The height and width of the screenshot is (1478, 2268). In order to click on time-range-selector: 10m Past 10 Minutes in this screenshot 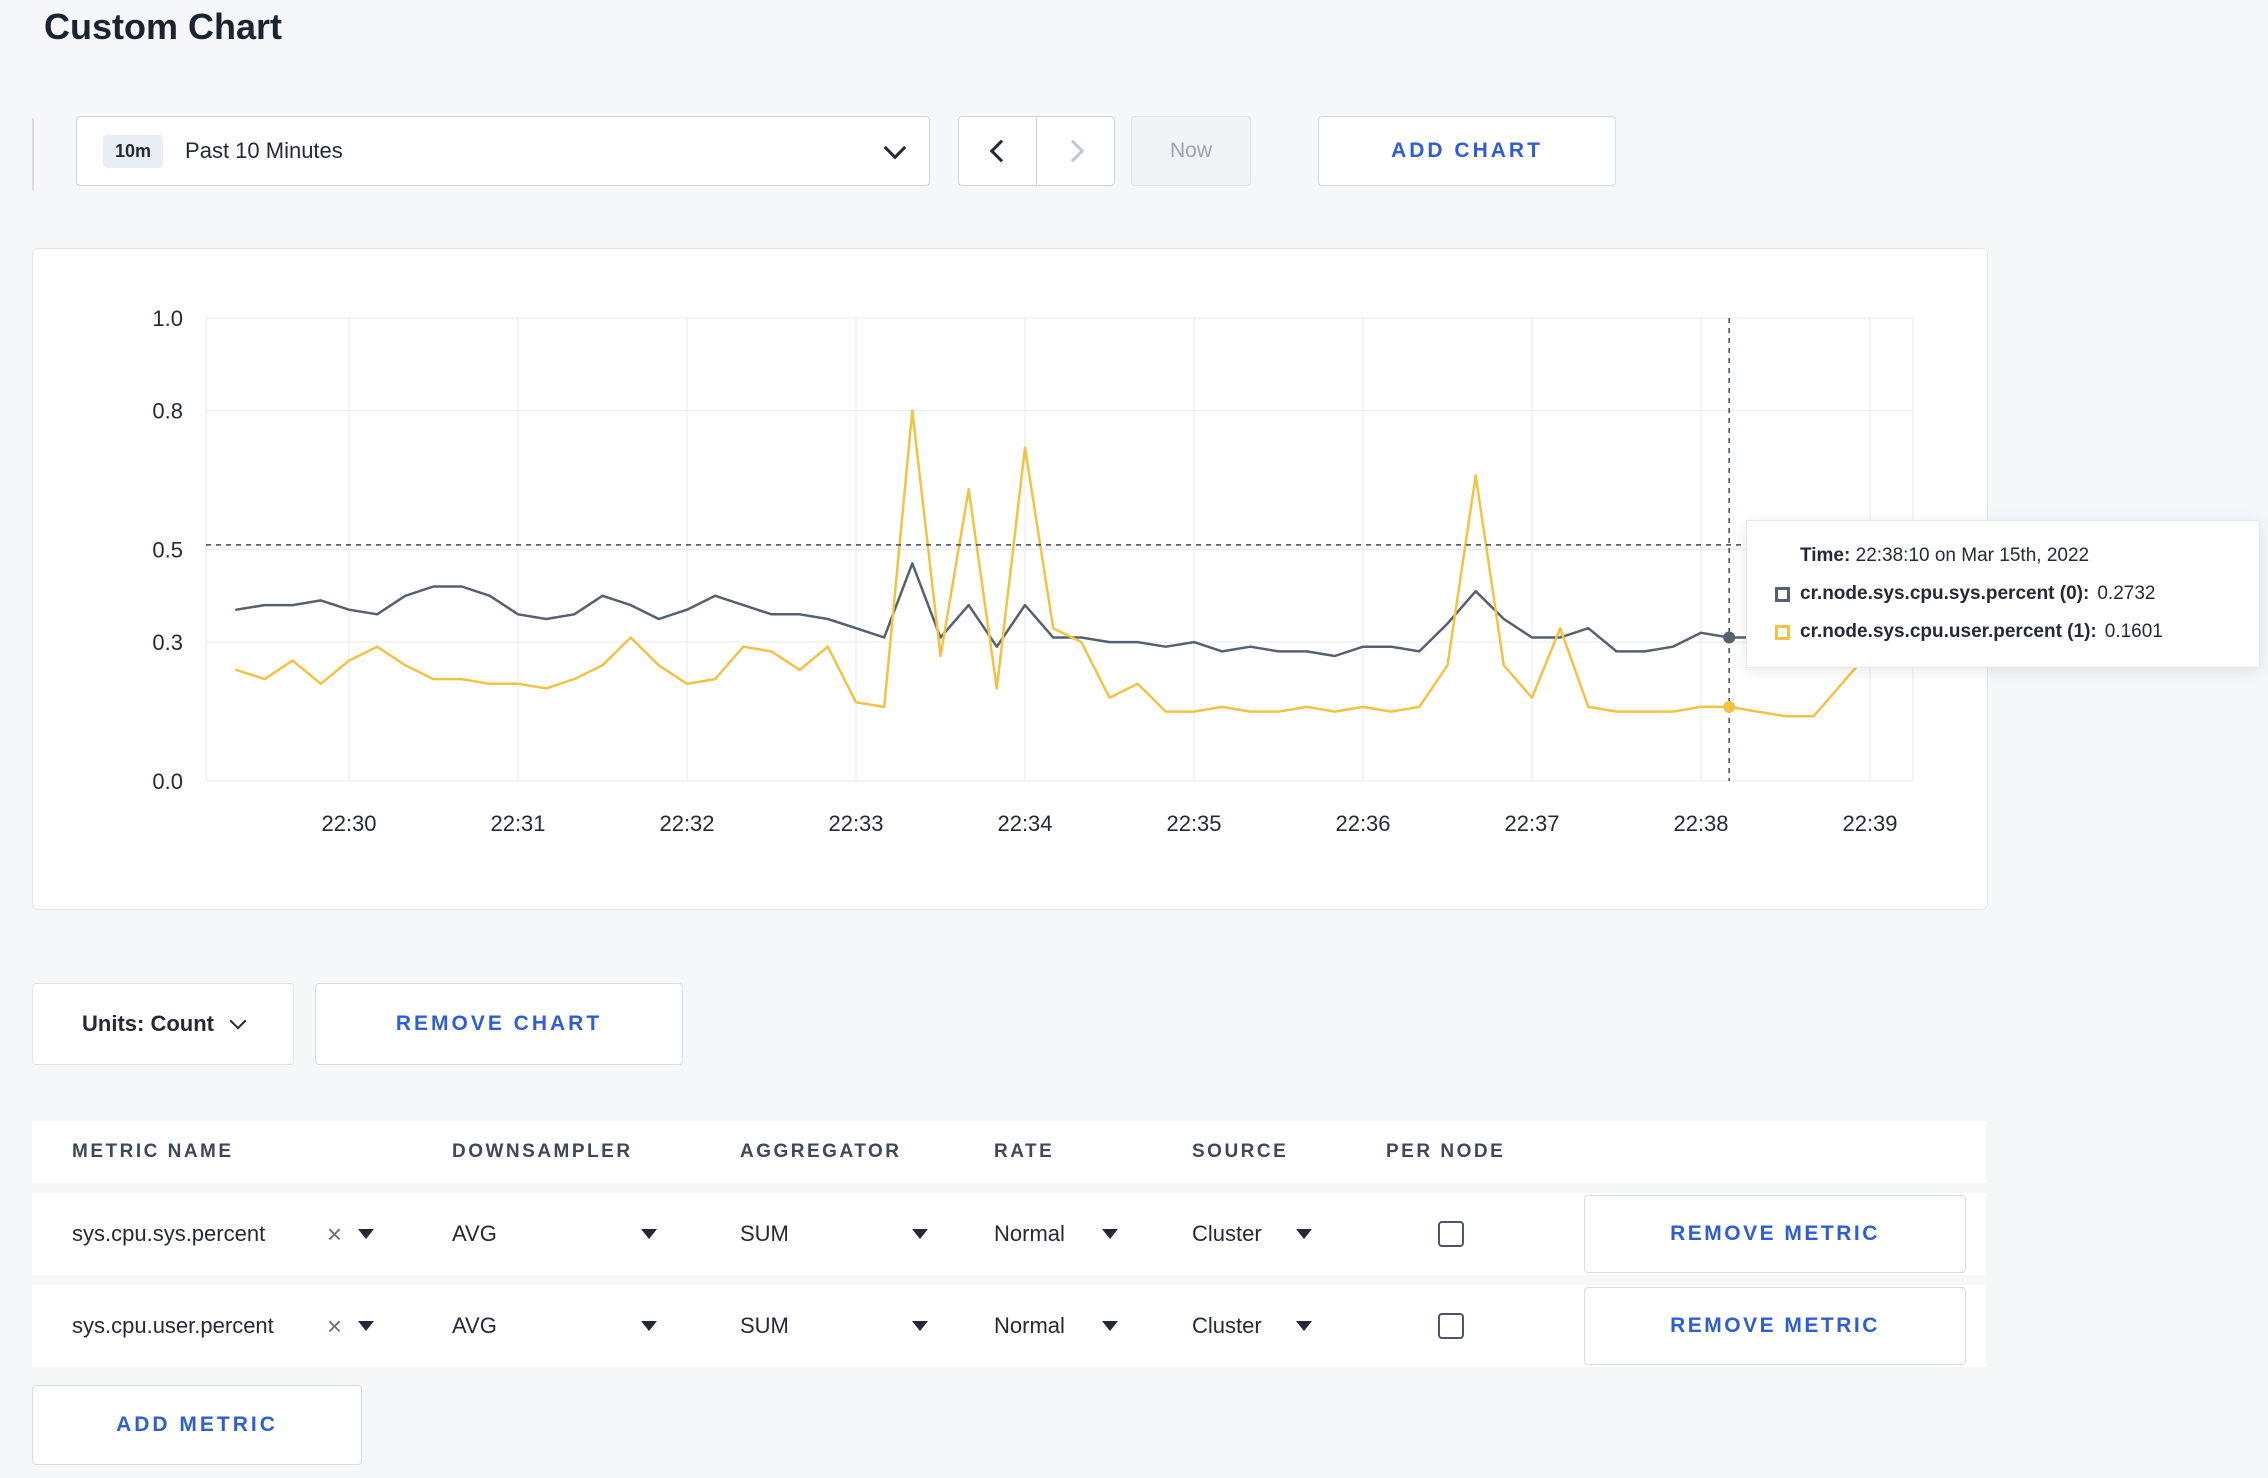, I will do `click(503, 151)`.